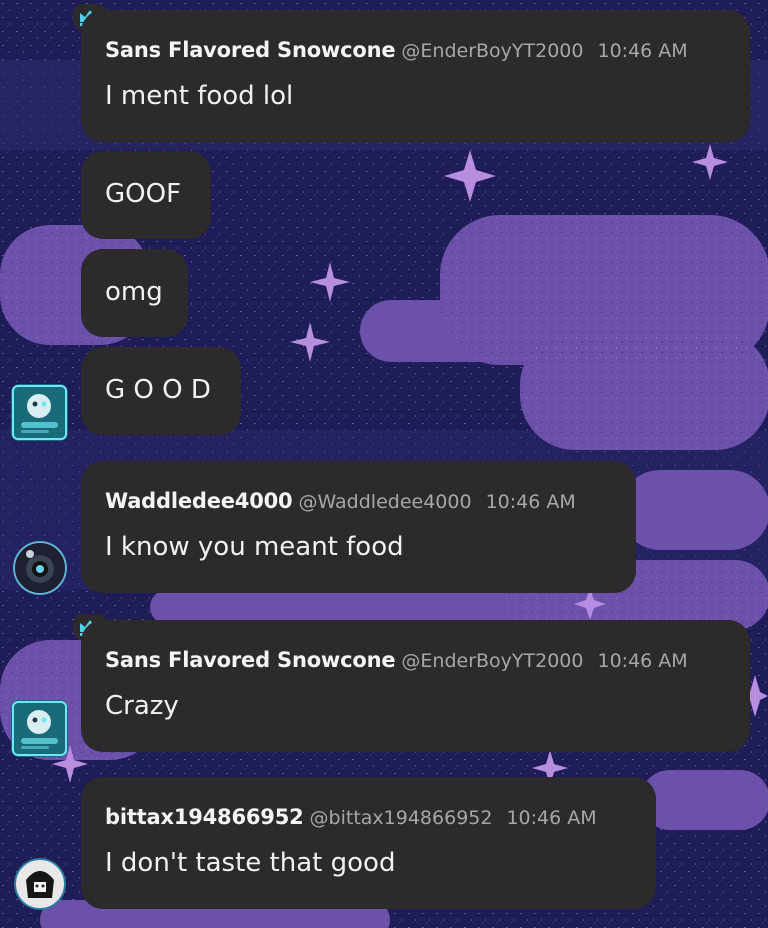 The height and width of the screenshot is (928, 768). I want to click on author-name: bittax194866952, so click(204, 817).